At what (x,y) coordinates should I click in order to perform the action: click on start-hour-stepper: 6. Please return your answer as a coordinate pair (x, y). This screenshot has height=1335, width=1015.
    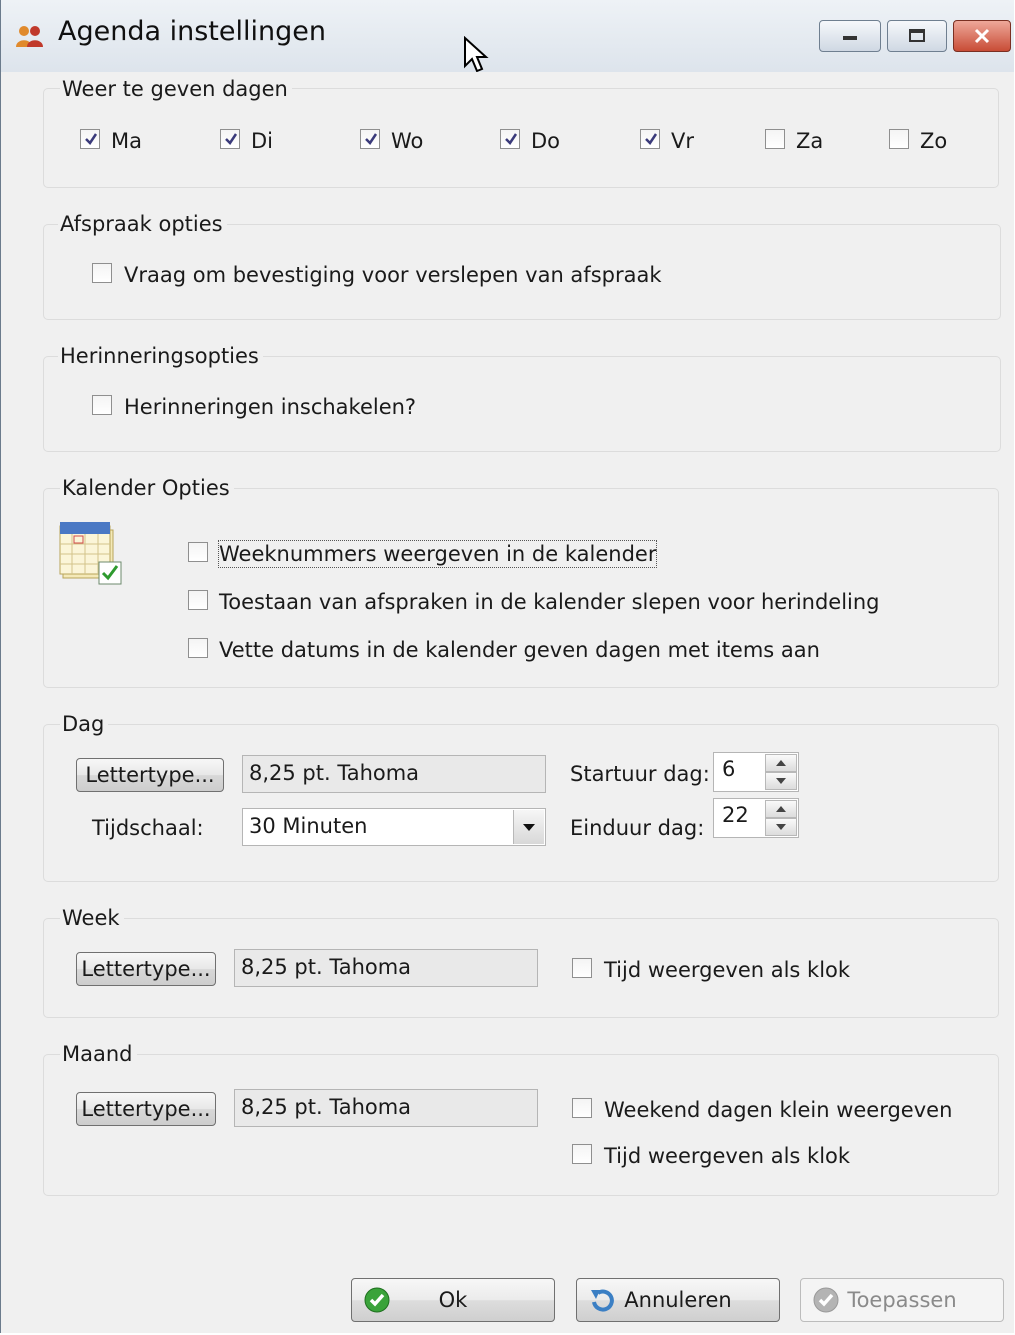
    Looking at the image, I should click on (756, 772).